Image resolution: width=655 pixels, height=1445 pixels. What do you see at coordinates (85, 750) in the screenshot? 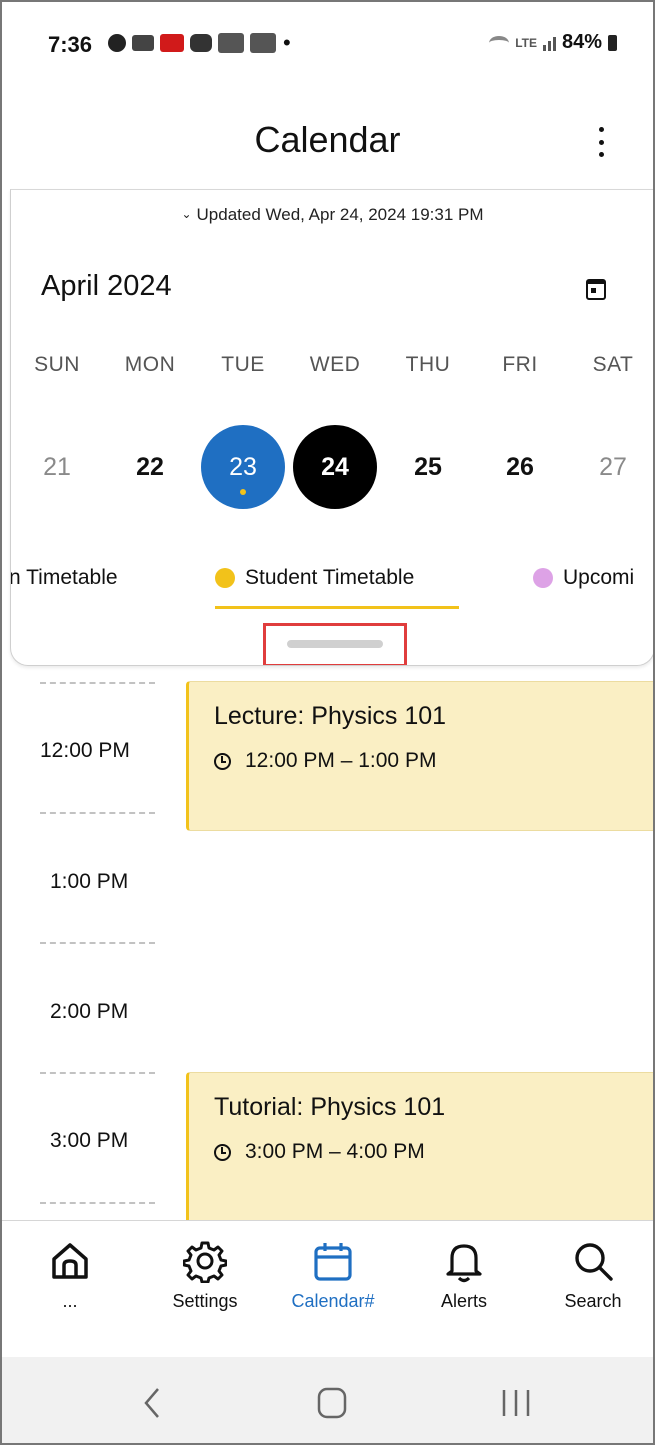
I see `time-slot-label: 12:00 PM` at bounding box center [85, 750].